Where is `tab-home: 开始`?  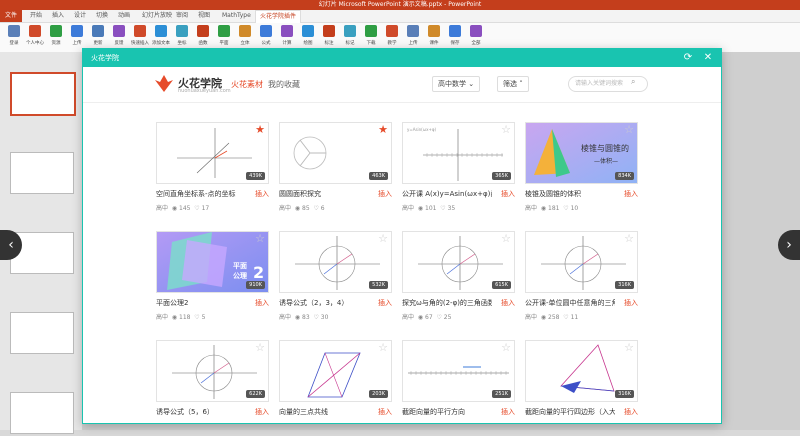
tab-home: 开始 is located at coordinates (36, 16).